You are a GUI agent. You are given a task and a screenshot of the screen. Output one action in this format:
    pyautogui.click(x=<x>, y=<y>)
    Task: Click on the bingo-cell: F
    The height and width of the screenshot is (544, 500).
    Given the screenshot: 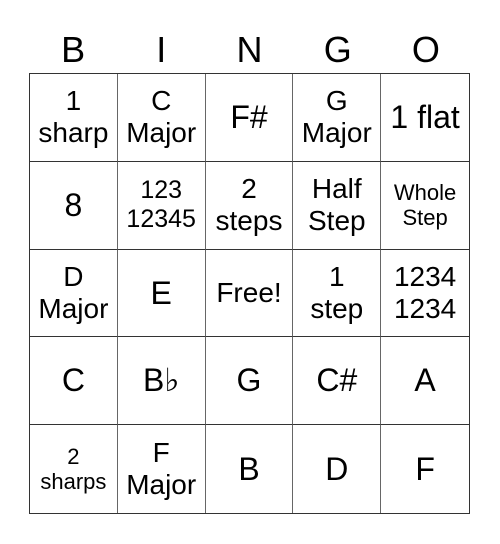 What is the action you would take?
    pyautogui.click(x=425, y=469)
    